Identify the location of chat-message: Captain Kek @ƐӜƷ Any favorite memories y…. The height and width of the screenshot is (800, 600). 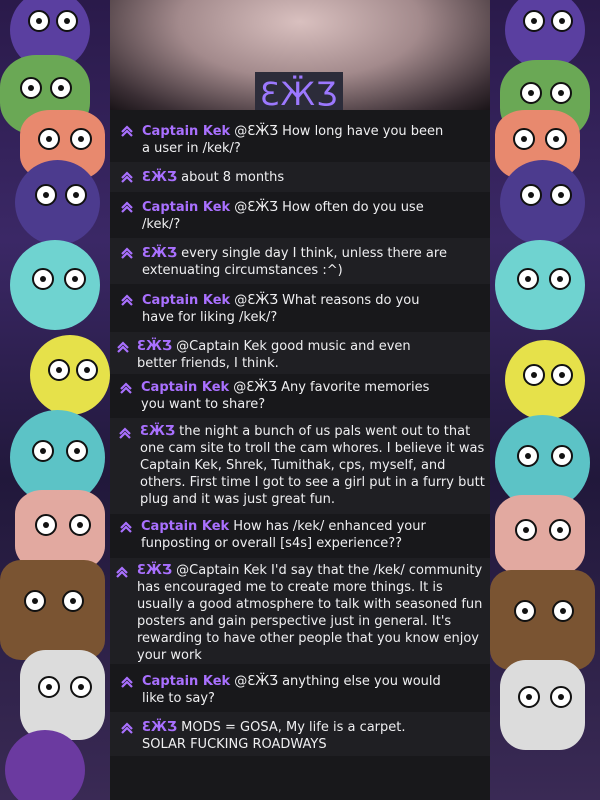
(300, 395).